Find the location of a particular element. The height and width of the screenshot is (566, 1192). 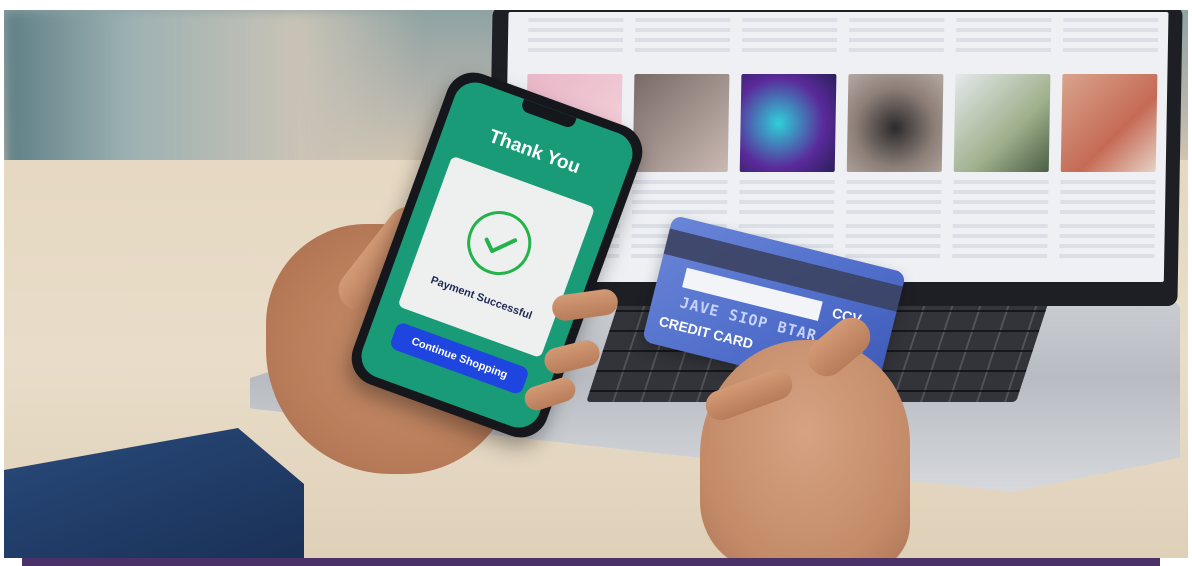

bottom-banner-bar is located at coordinates (591, 562).